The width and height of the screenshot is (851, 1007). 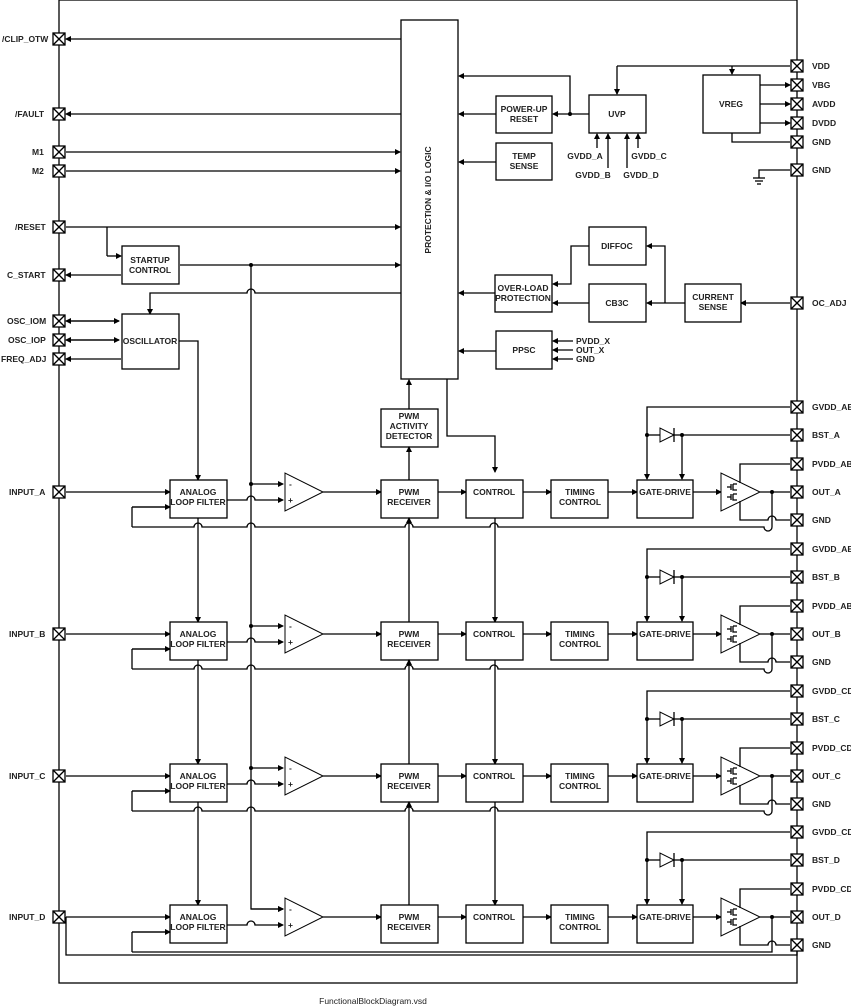 What do you see at coordinates (592, 175) in the screenshot?
I see `uvp-input-gvdd-b: GVDD_B` at bounding box center [592, 175].